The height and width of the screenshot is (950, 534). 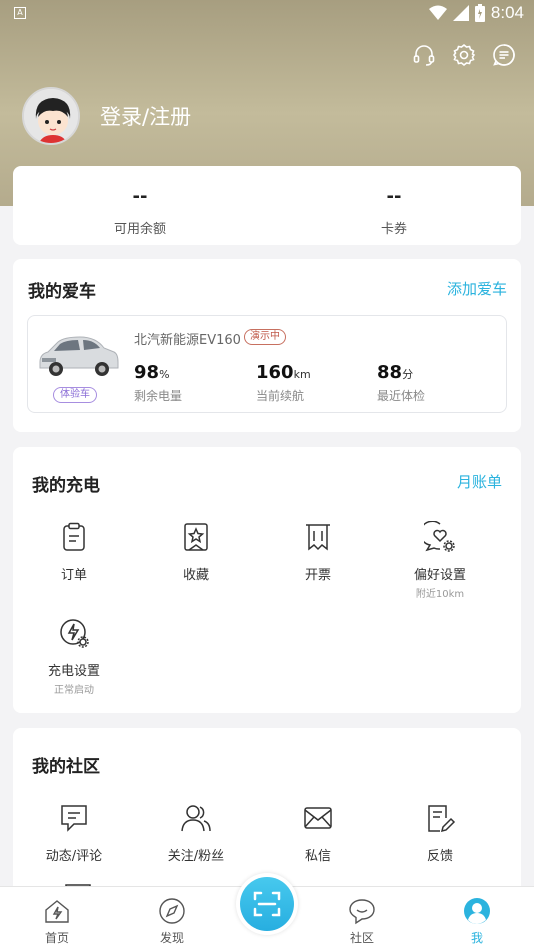 I want to click on user-icon, so click(x=477, y=911).